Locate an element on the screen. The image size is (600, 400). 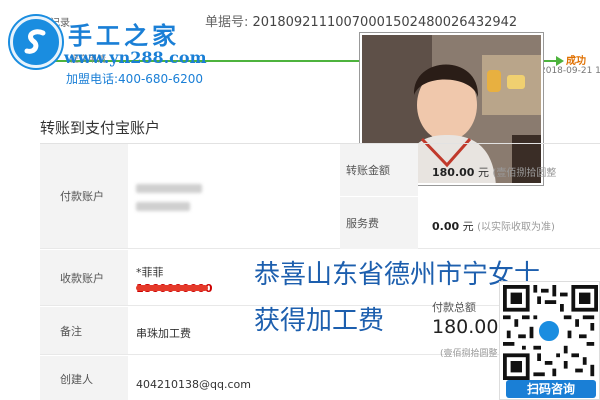
total-value: 180.00 is located at coordinates (465, 327).